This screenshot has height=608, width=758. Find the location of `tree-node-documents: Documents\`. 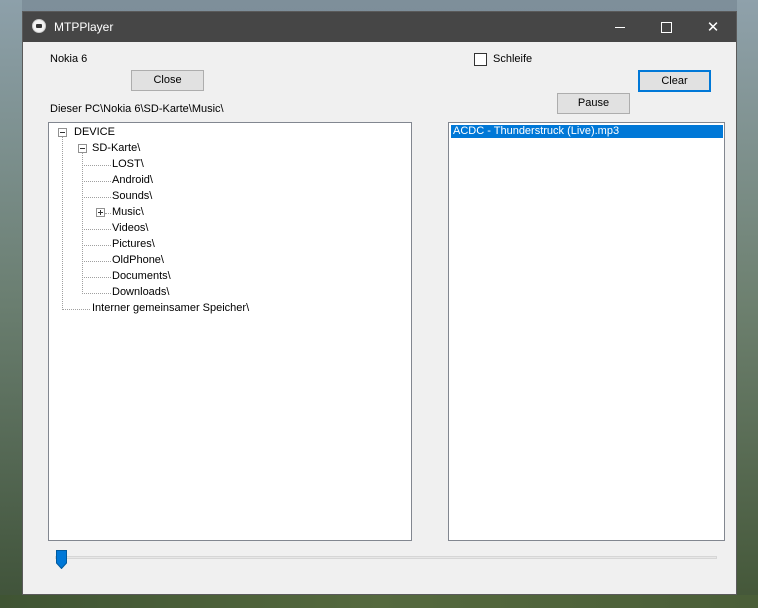

tree-node-documents: Documents\ is located at coordinates (141, 276).